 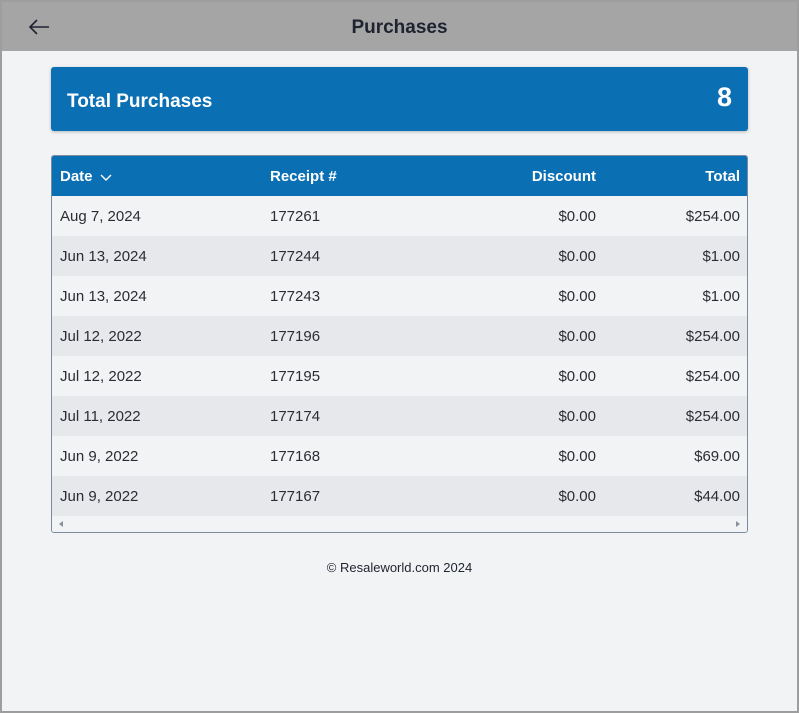 I want to click on table-row: Jul 11, 2022 177174 $0.00 $254.00, so click(x=399, y=416).